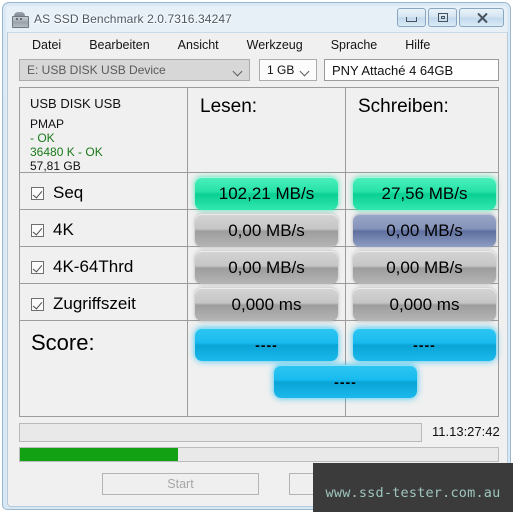  I want to click on close-button, so click(481, 17).